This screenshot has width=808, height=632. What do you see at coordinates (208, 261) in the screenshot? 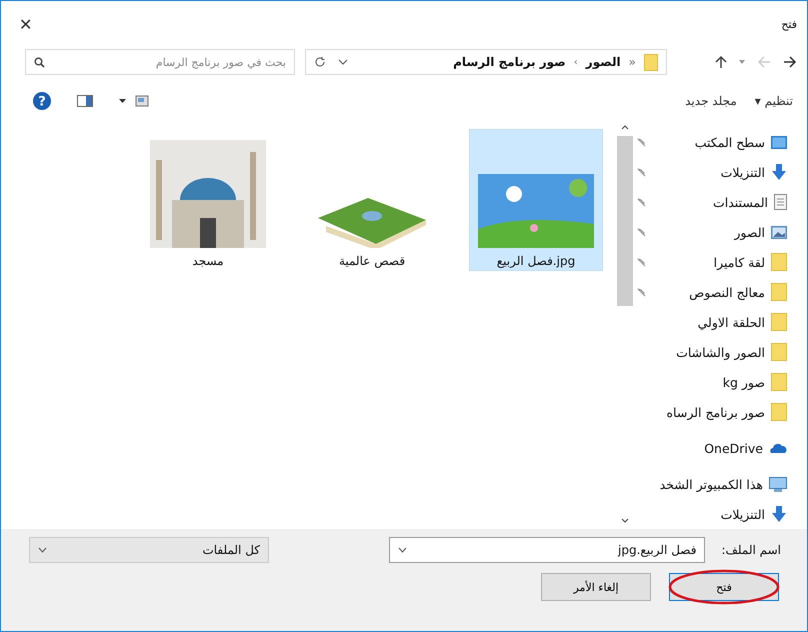
I see `file-name: مسجد` at bounding box center [208, 261].